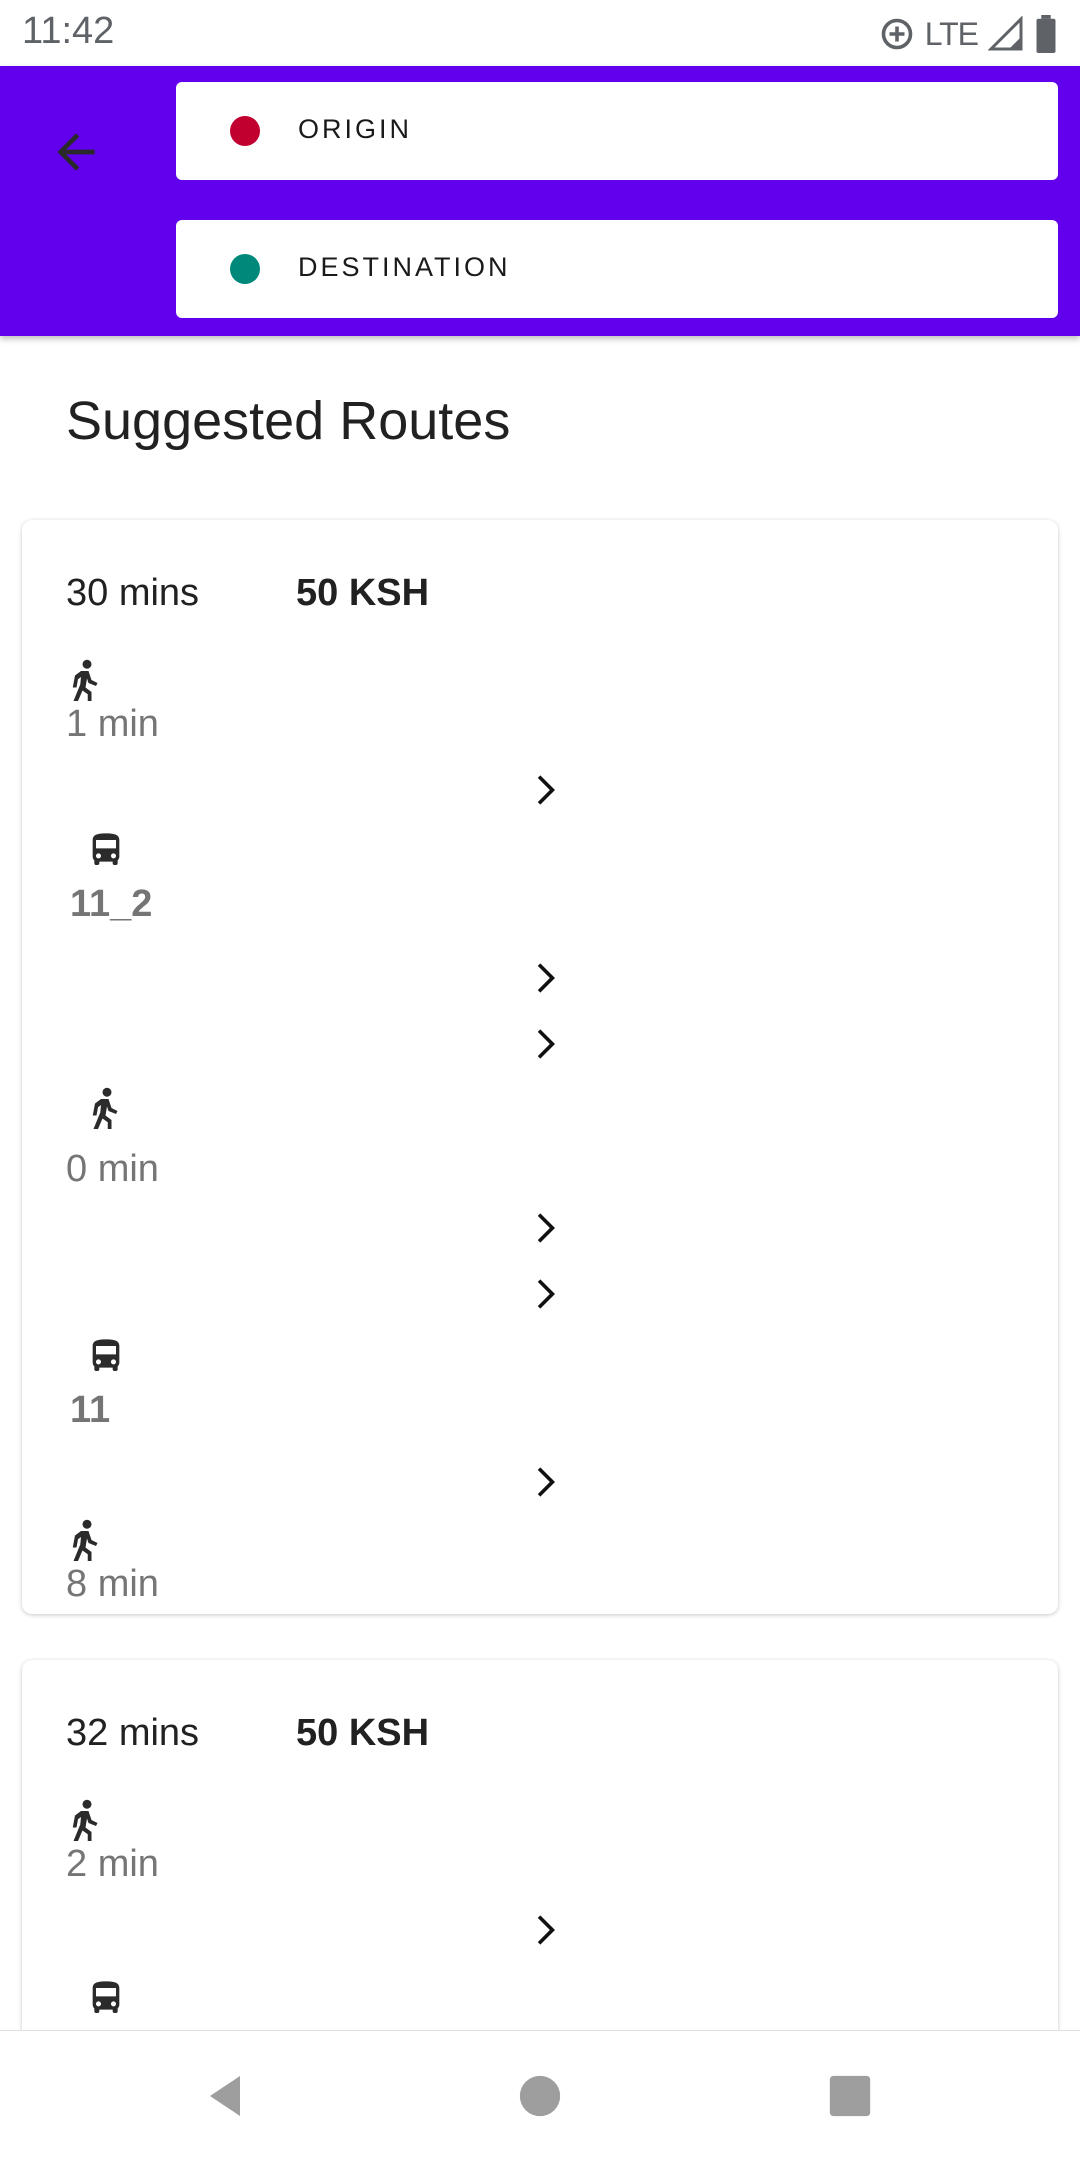 The image size is (1080, 2161). I want to click on system-nav-bar, so click(540, 2095).